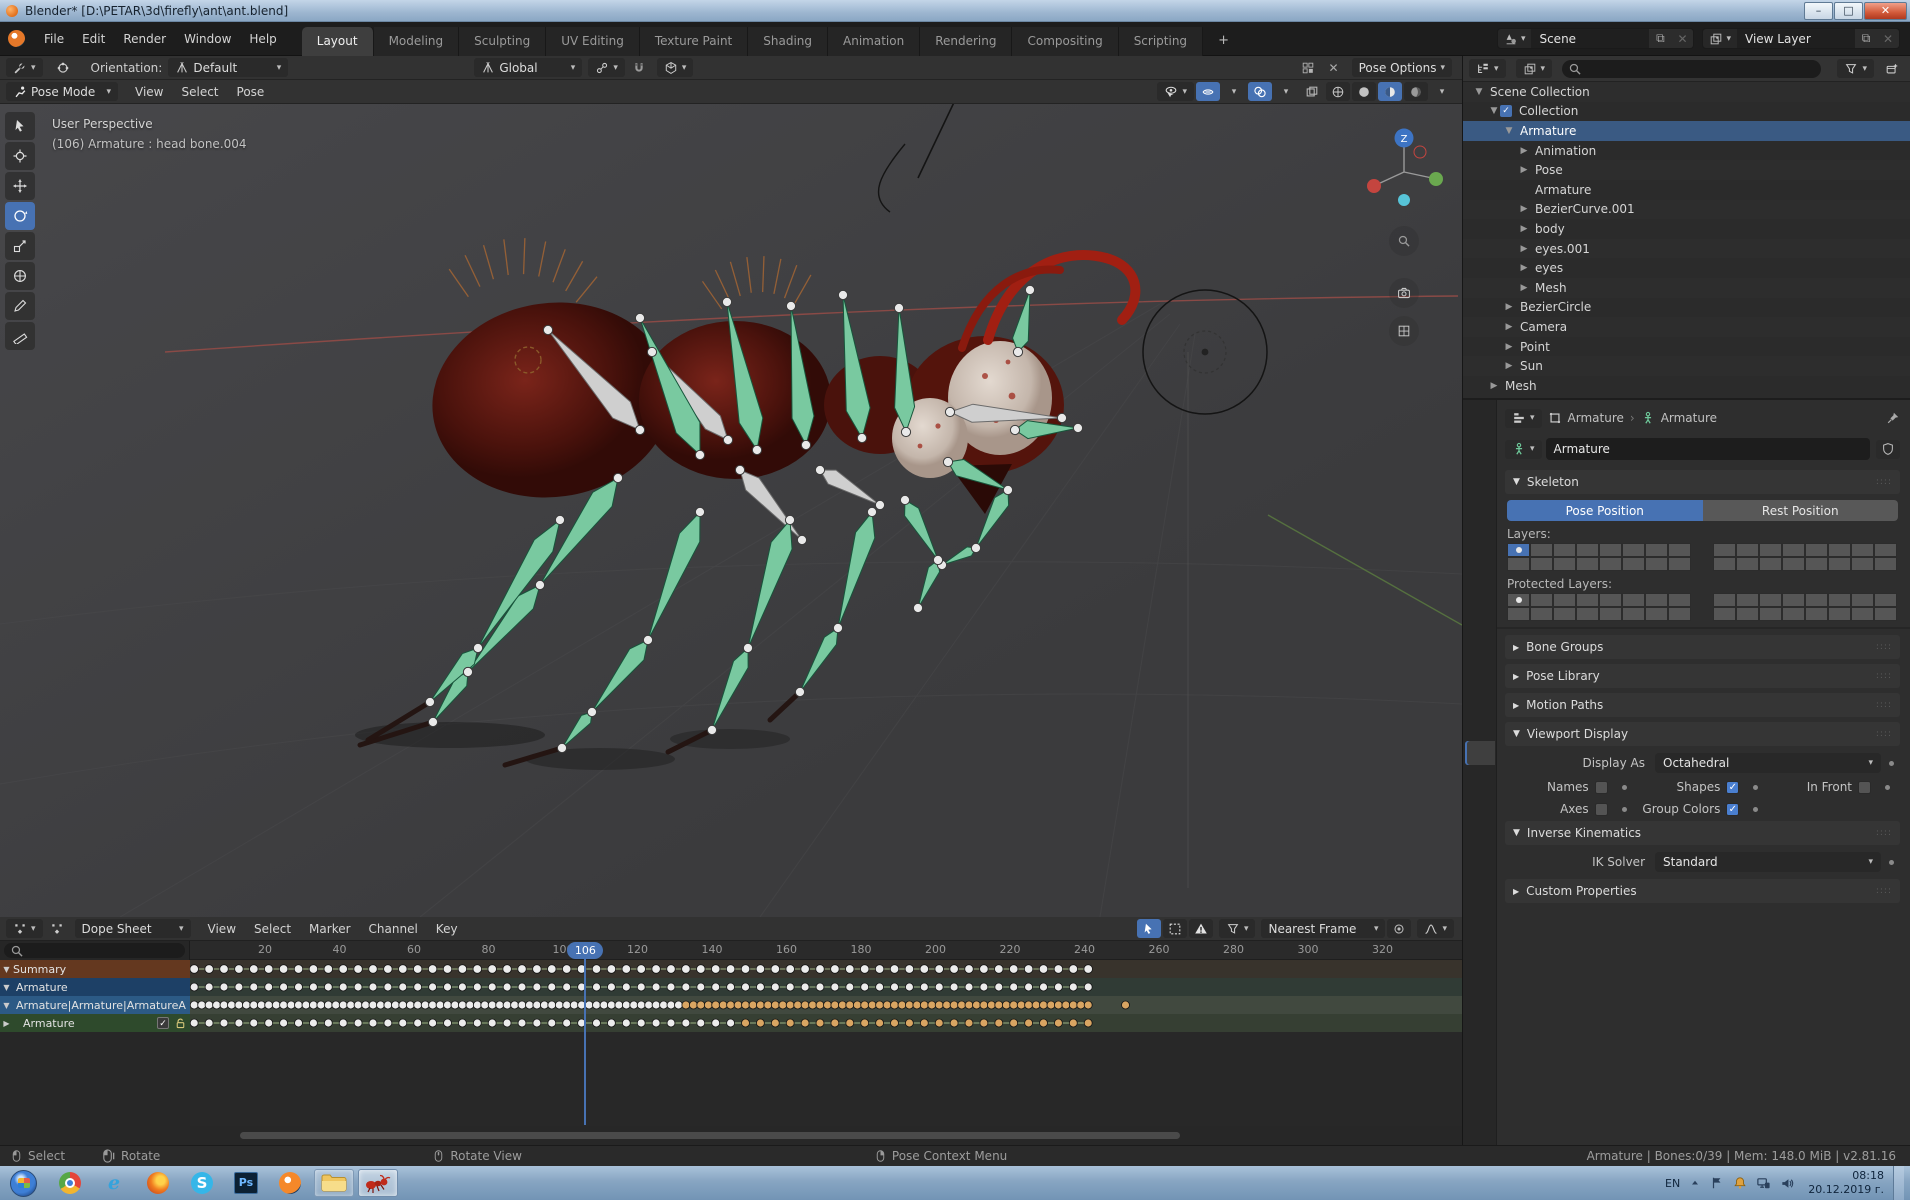  Describe the element at coordinates (20, 186) in the screenshot. I see `move-tool` at that location.